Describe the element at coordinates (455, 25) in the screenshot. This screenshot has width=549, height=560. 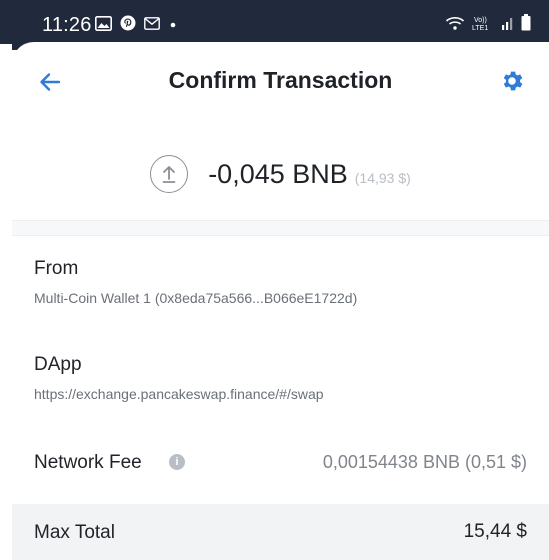
I see `wifi-icon` at that location.